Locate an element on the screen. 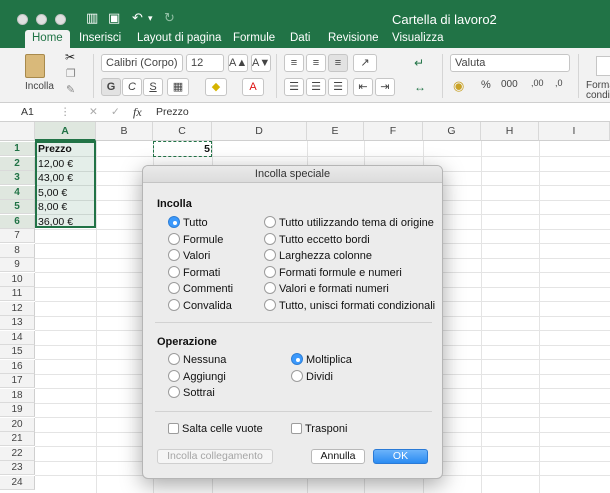 The height and width of the screenshot is (493, 610). row-header: 3 is located at coordinates (17, 178).